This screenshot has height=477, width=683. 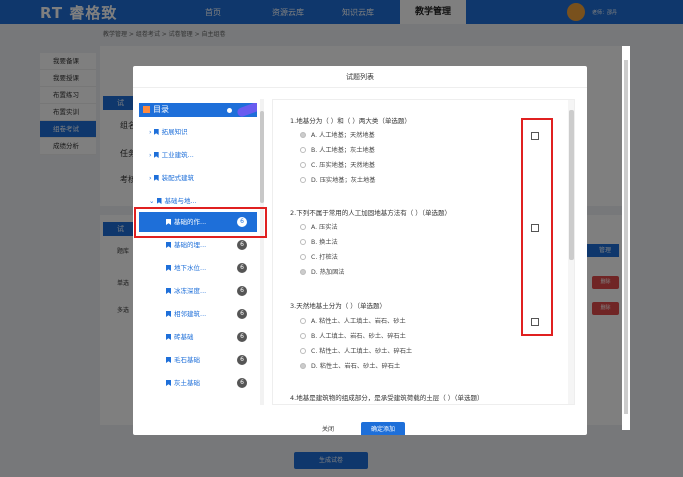 I want to click on option-label: C. 压实地基；天然地基, so click(x=343, y=165).